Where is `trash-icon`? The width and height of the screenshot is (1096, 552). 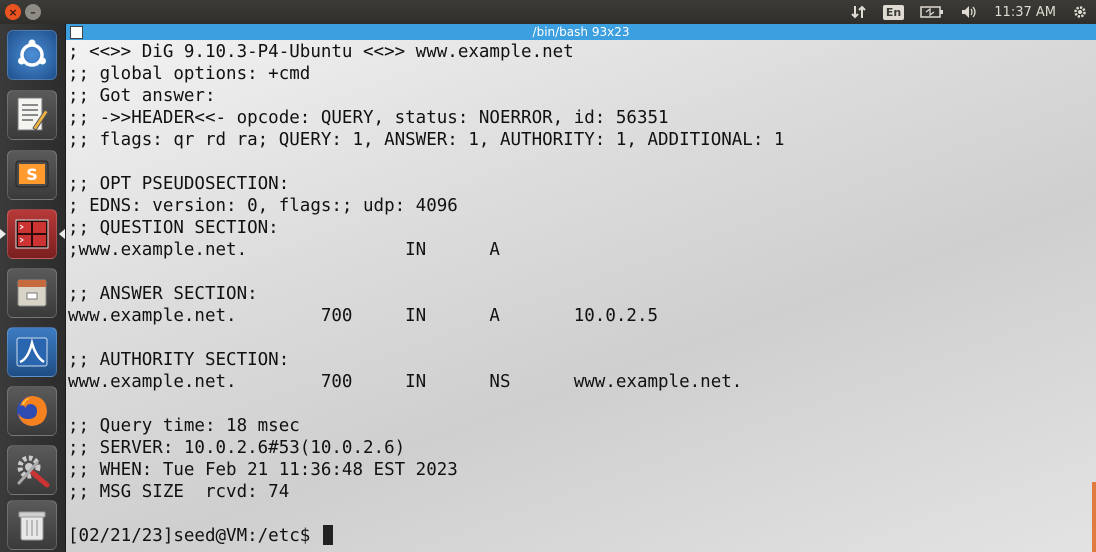
trash-icon is located at coordinates (32, 525).